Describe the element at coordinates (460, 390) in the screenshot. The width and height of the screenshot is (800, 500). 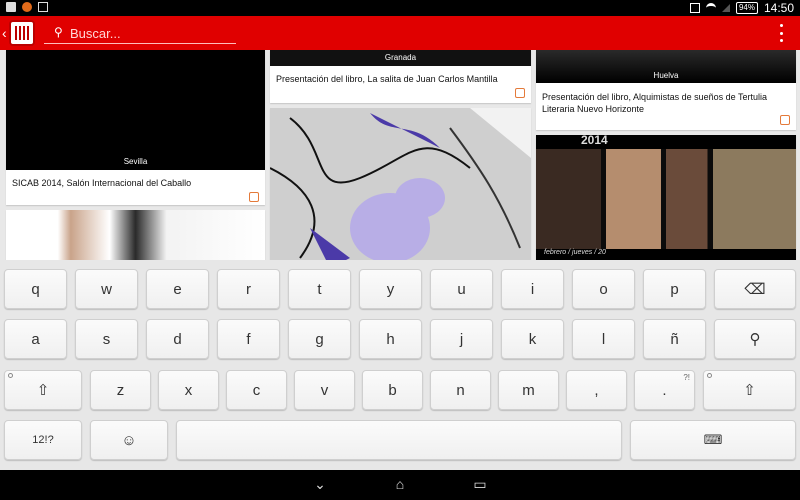
I see `key-n: n` at that location.